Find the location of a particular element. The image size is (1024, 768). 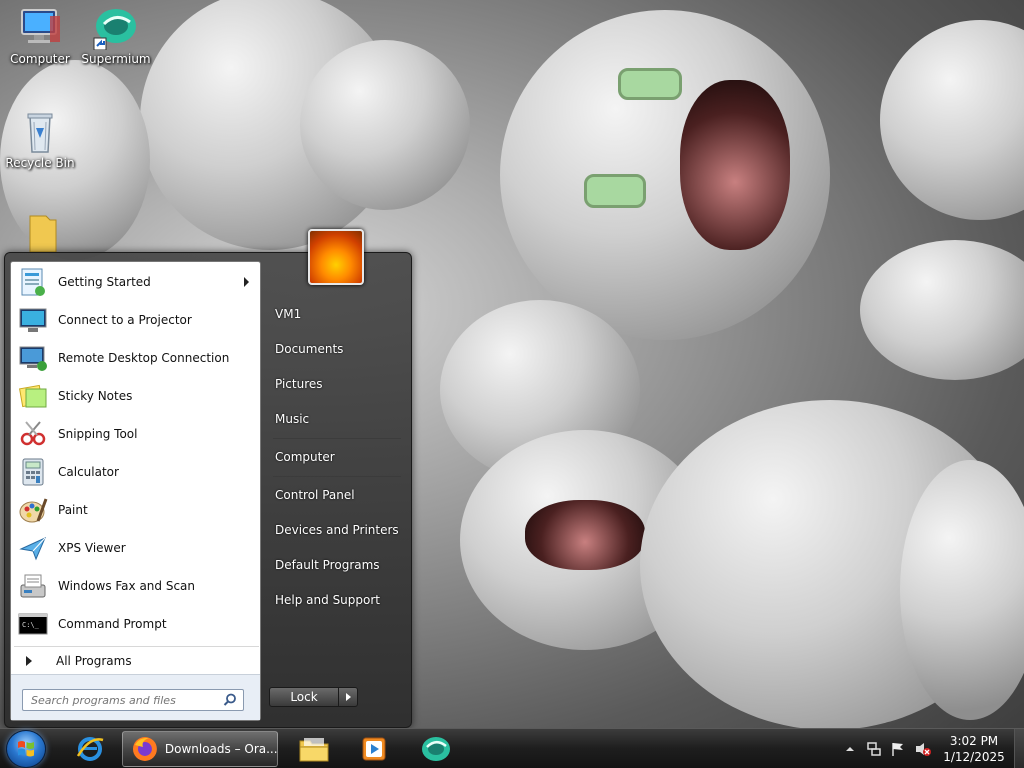

start-button is located at coordinates (26, 749).